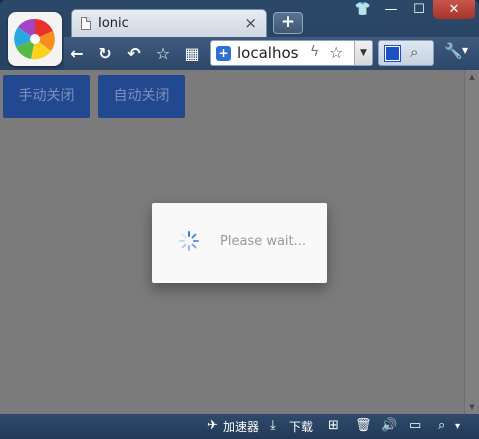  What do you see at coordinates (472, 407) in the screenshot?
I see `scroll-down-icon: ▼` at bounding box center [472, 407].